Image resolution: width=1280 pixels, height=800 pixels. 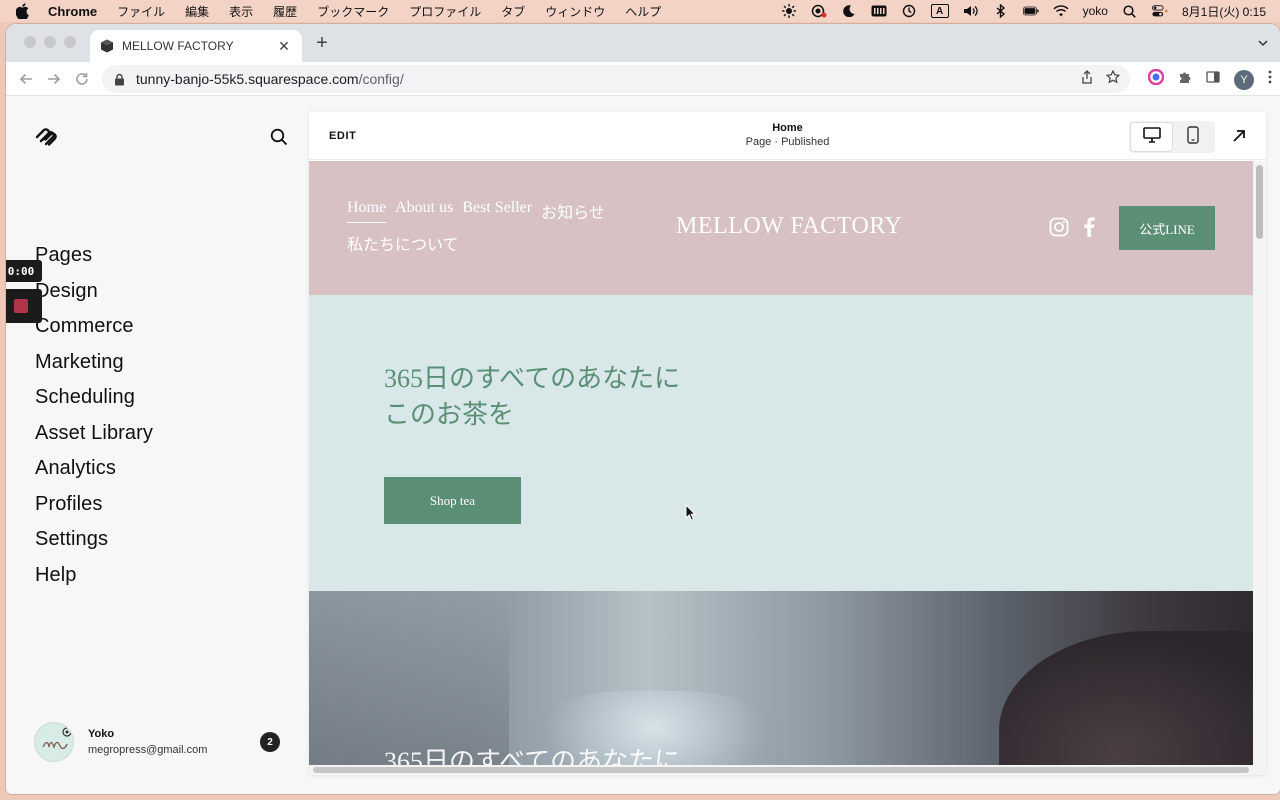 What do you see at coordinates (54, 742) in the screenshot?
I see `user-avatar` at bounding box center [54, 742].